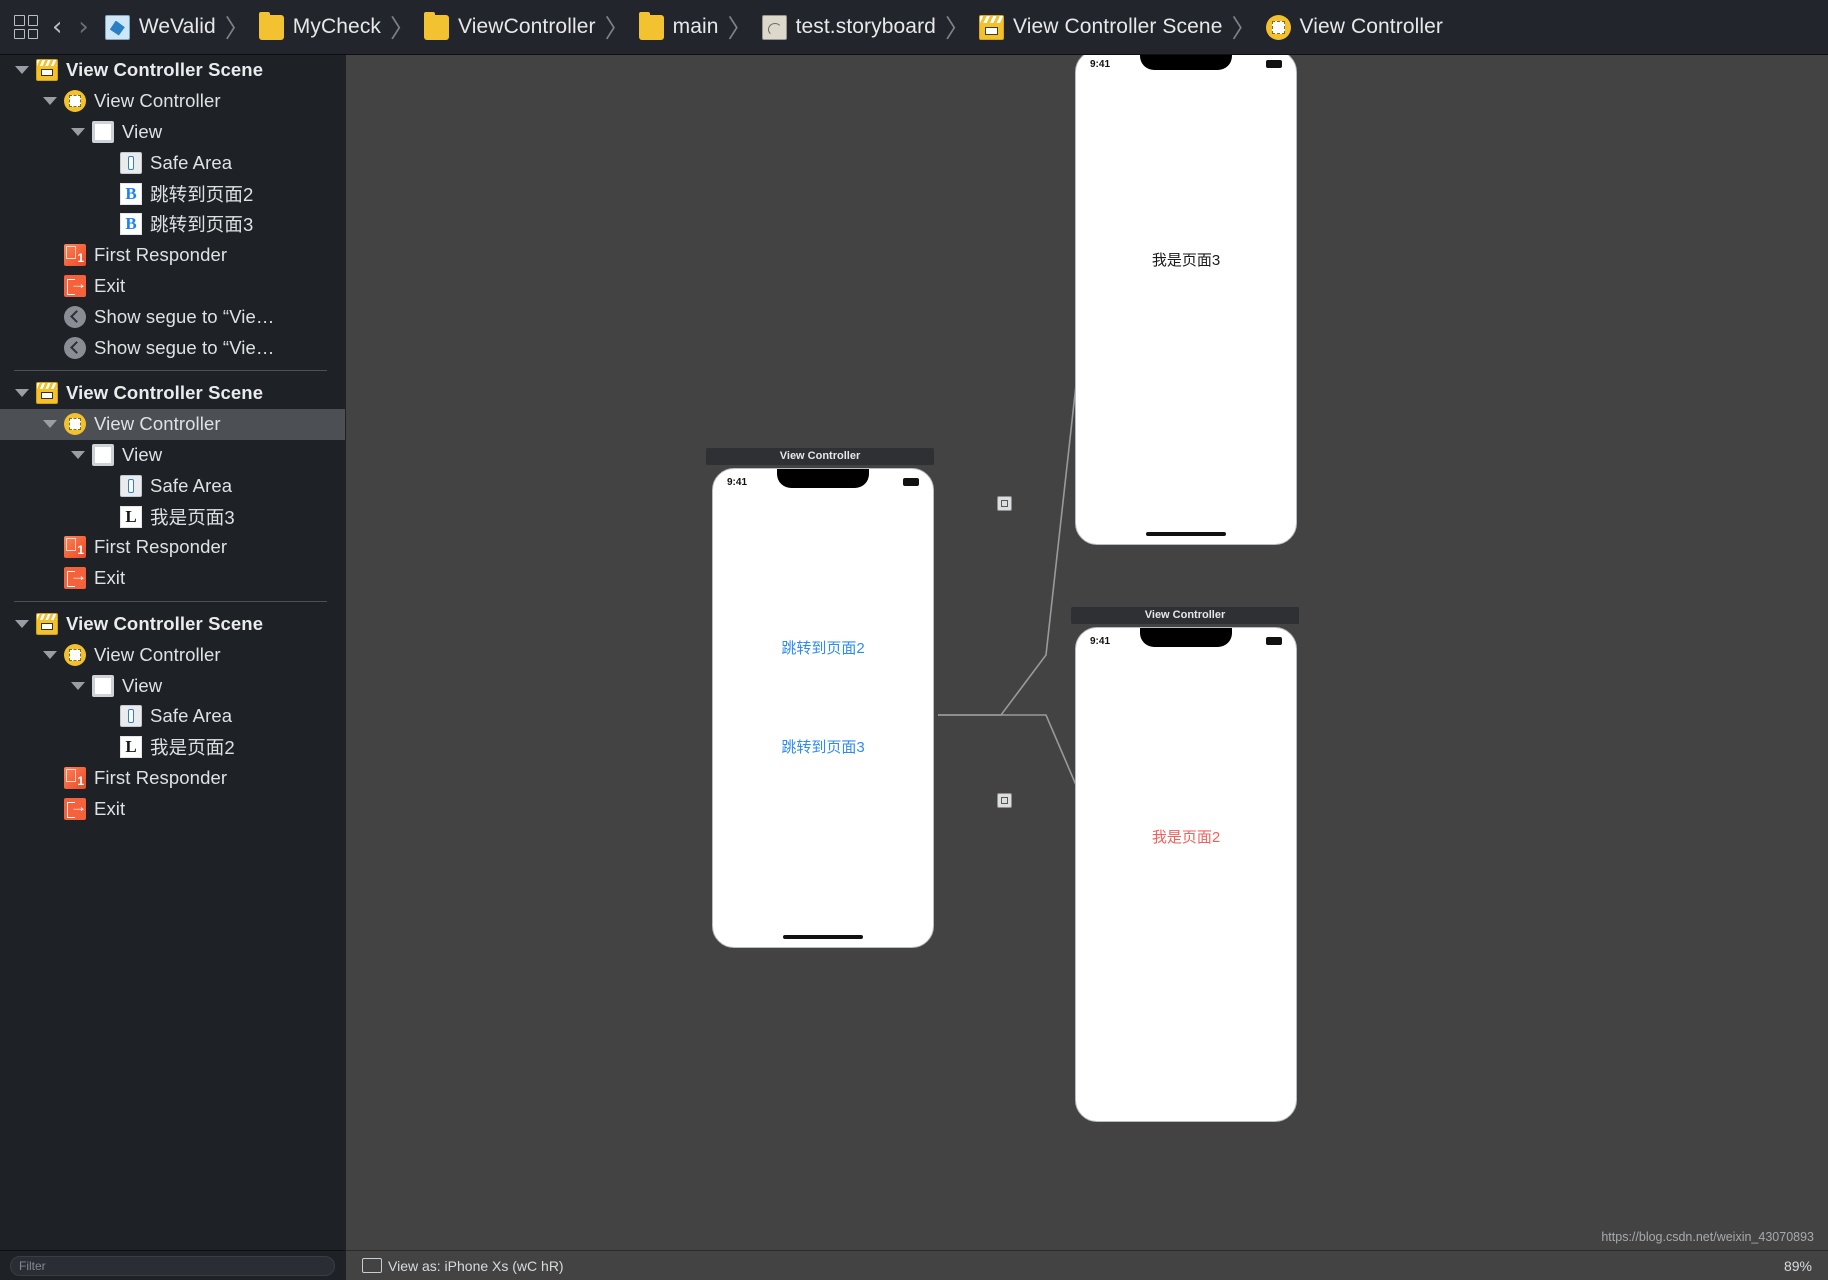 The height and width of the screenshot is (1280, 1828). I want to click on outline-row: B 跳转到页面2, so click(172, 193).